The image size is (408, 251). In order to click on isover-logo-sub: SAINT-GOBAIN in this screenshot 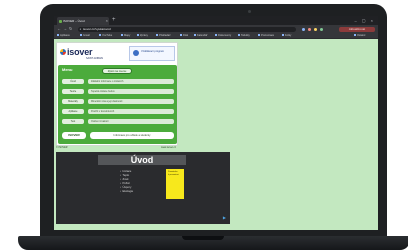, I will do `click(95, 58)`.